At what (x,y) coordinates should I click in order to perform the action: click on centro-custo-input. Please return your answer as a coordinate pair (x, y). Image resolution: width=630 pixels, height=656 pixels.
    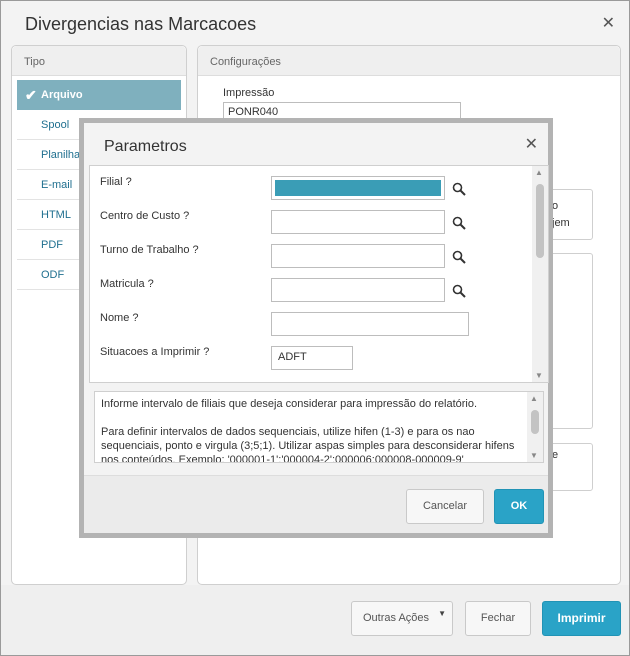
    Looking at the image, I should click on (358, 222).